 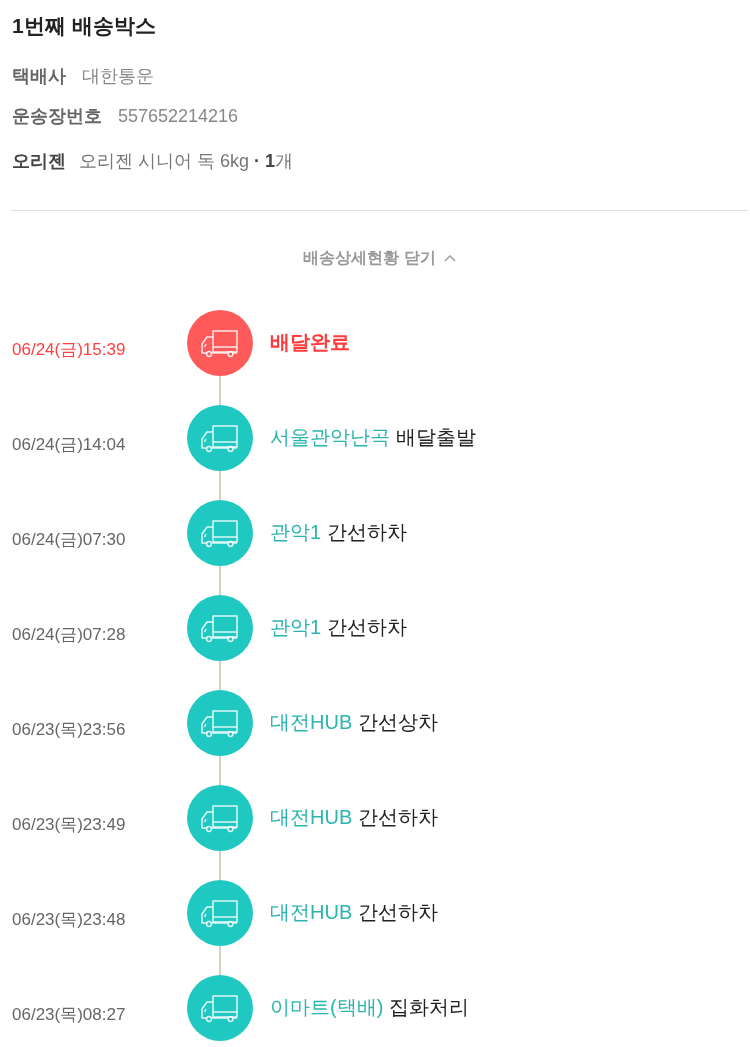 I want to click on event-status: 배달완료, so click(x=310, y=342).